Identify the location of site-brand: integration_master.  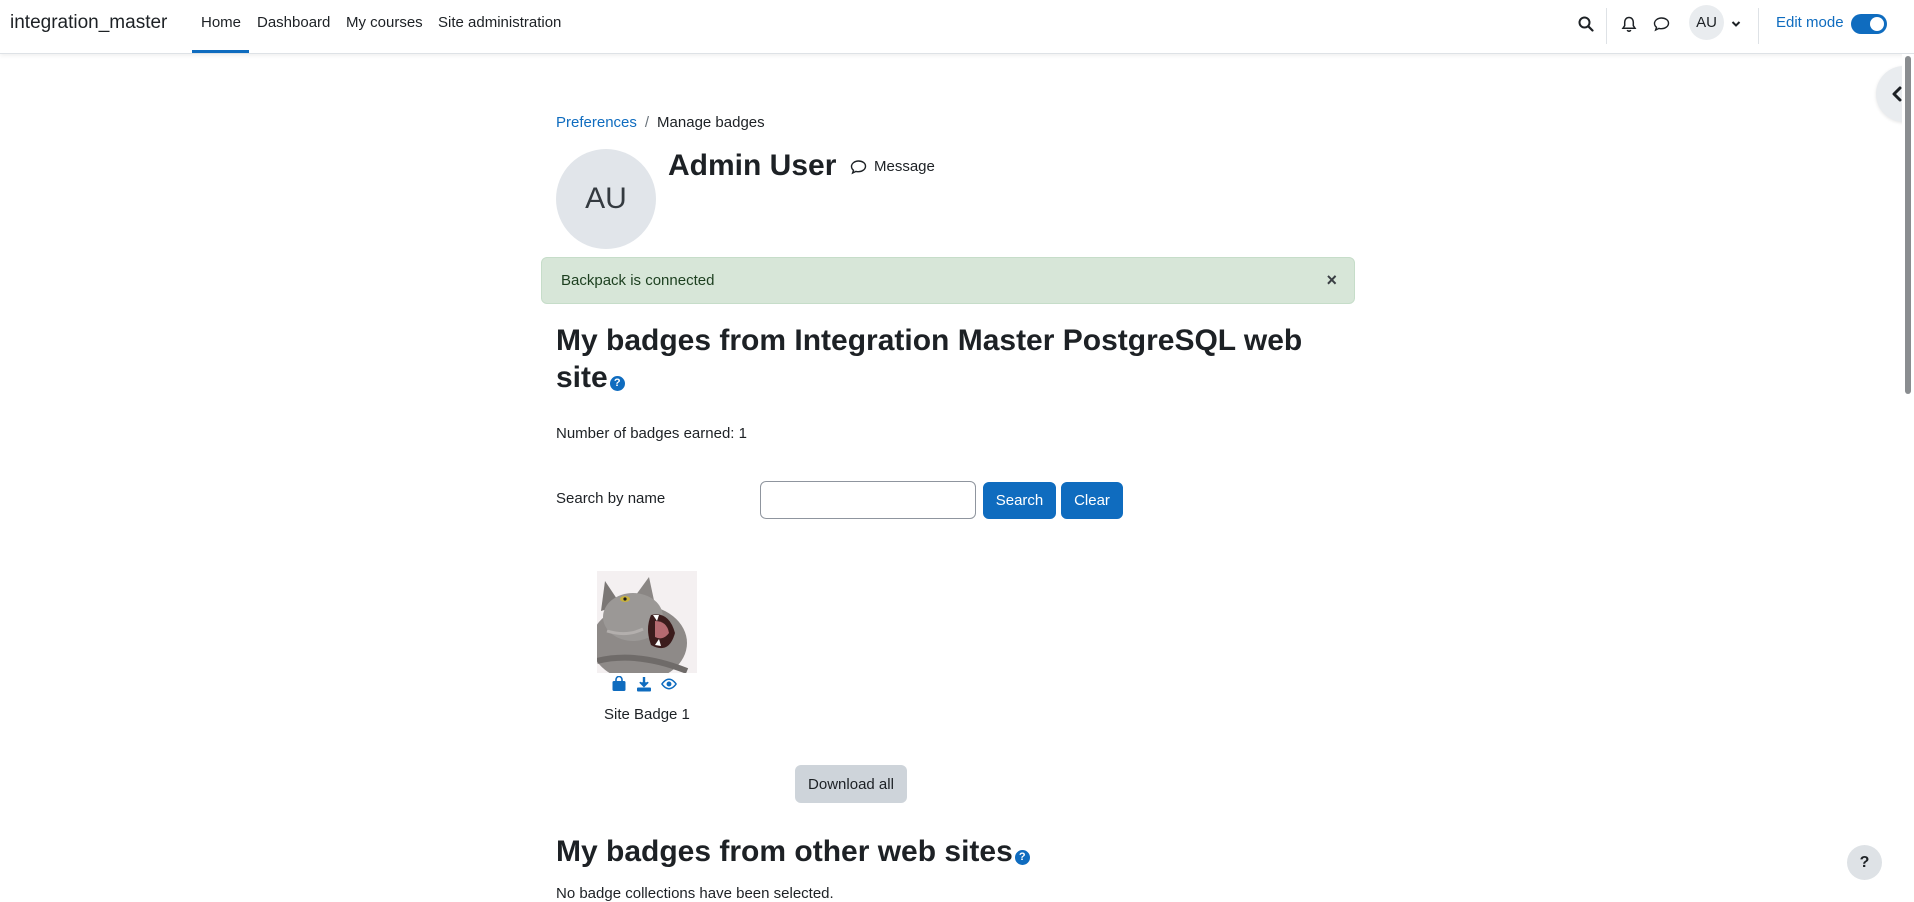
(88, 23).